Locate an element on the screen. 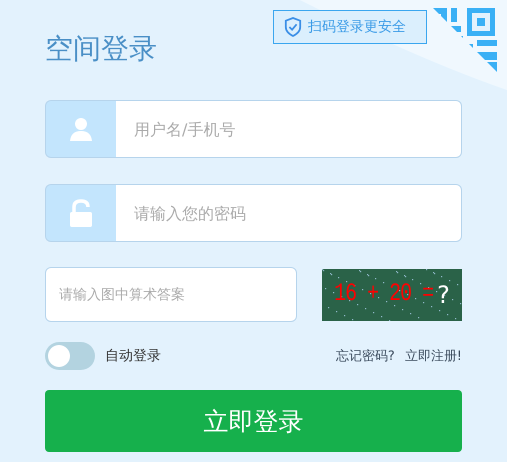 The width and height of the screenshot is (507, 462). shield-check-icon is located at coordinates (293, 27).